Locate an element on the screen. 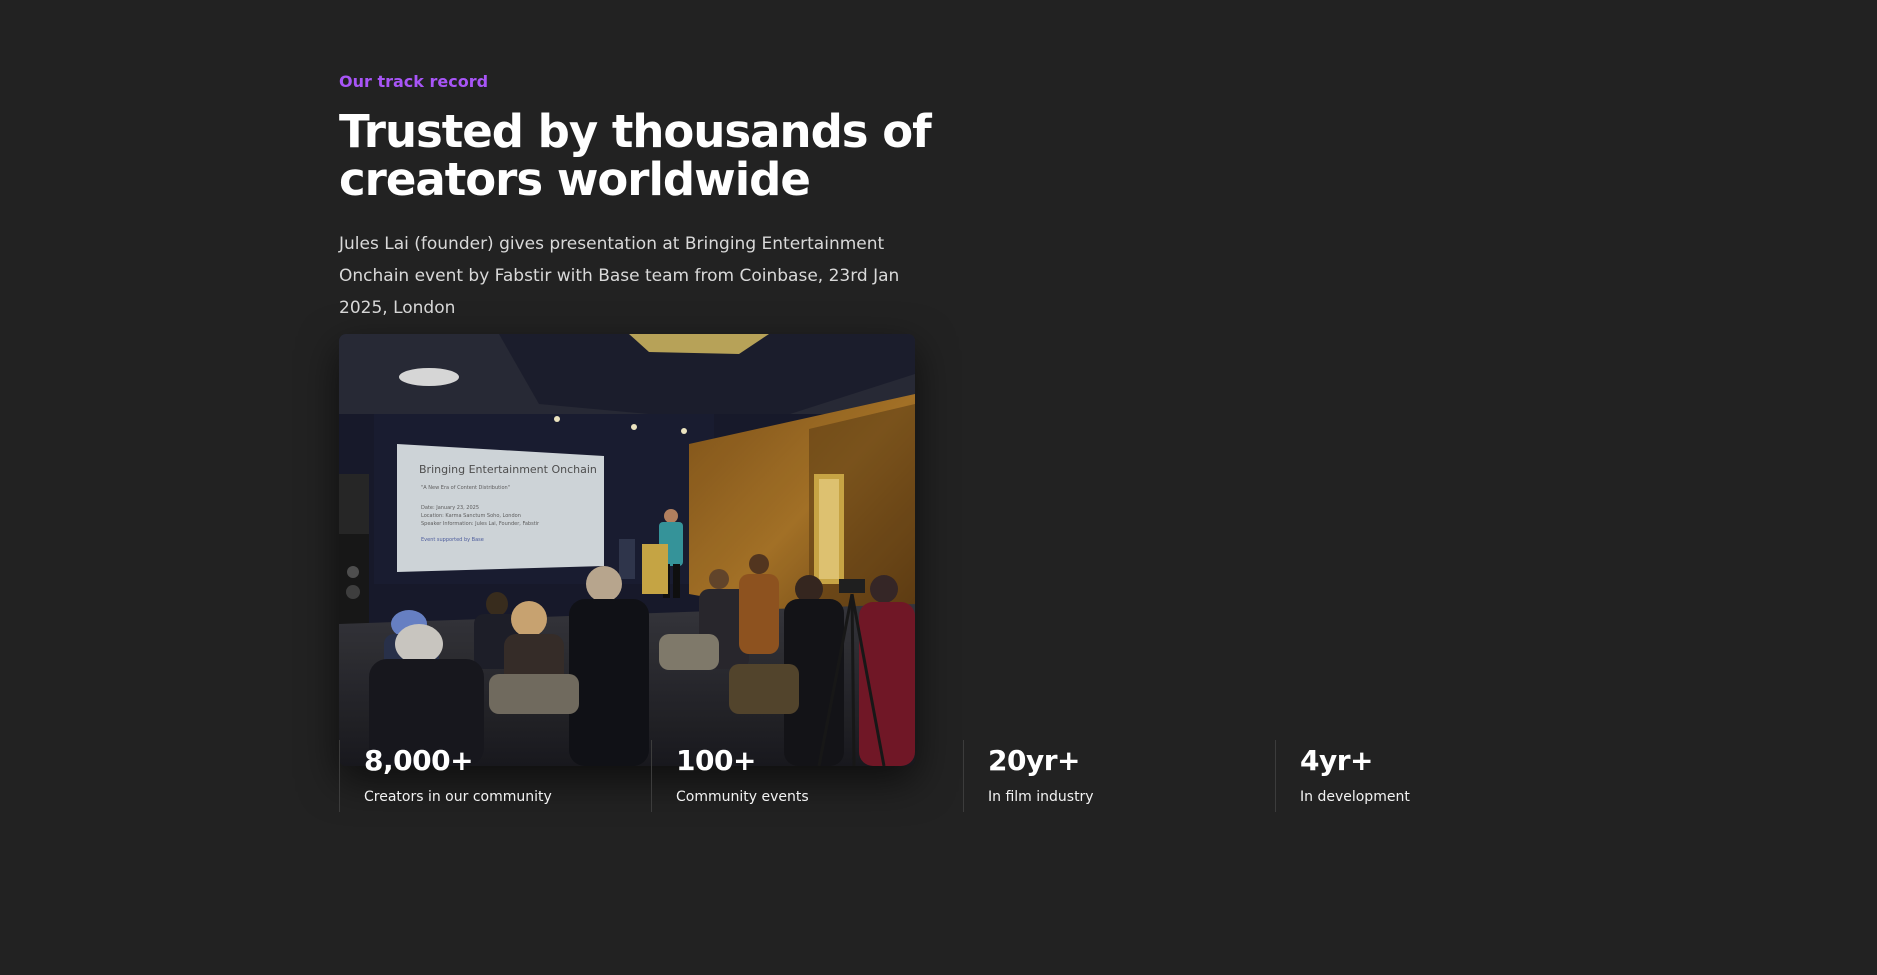 This screenshot has width=1877, height=975. stat-creators: 8,000+ Creators in our community is located at coordinates (495, 776).